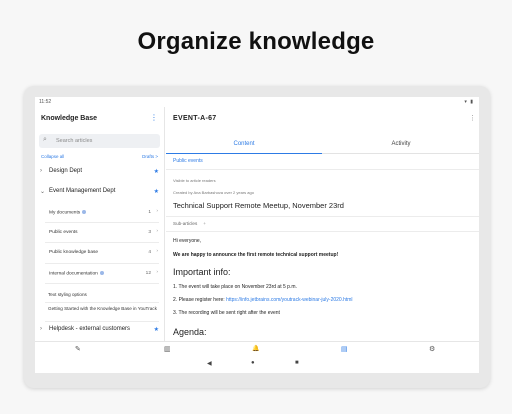  I want to click on subitem-count: 4, so click(149, 252).